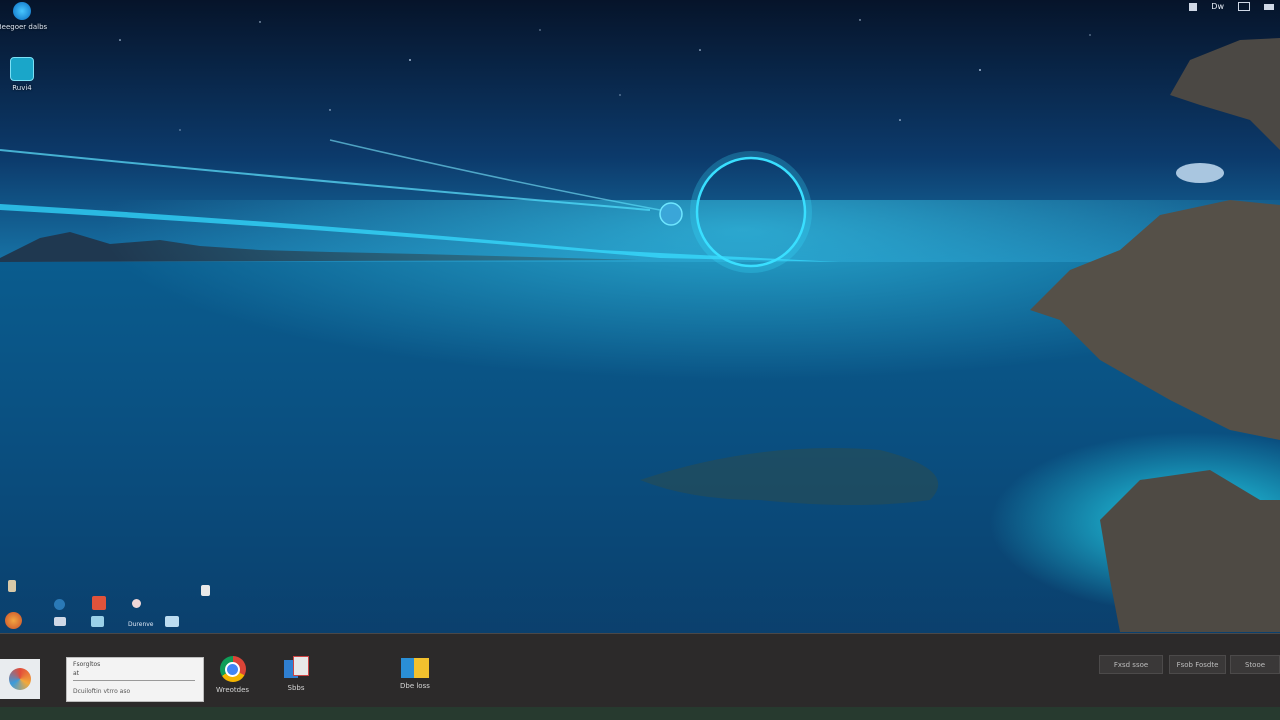  Describe the element at coordinates (1231, 6) in the screenshot. I see `top-tray: Dw` at that location.